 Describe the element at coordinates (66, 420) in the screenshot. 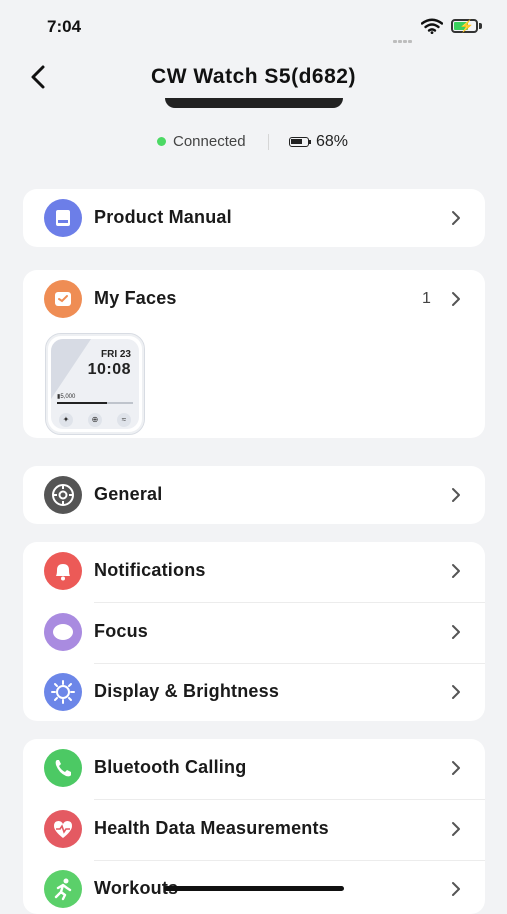

I see `run-complication-icon: ✦` at that location.